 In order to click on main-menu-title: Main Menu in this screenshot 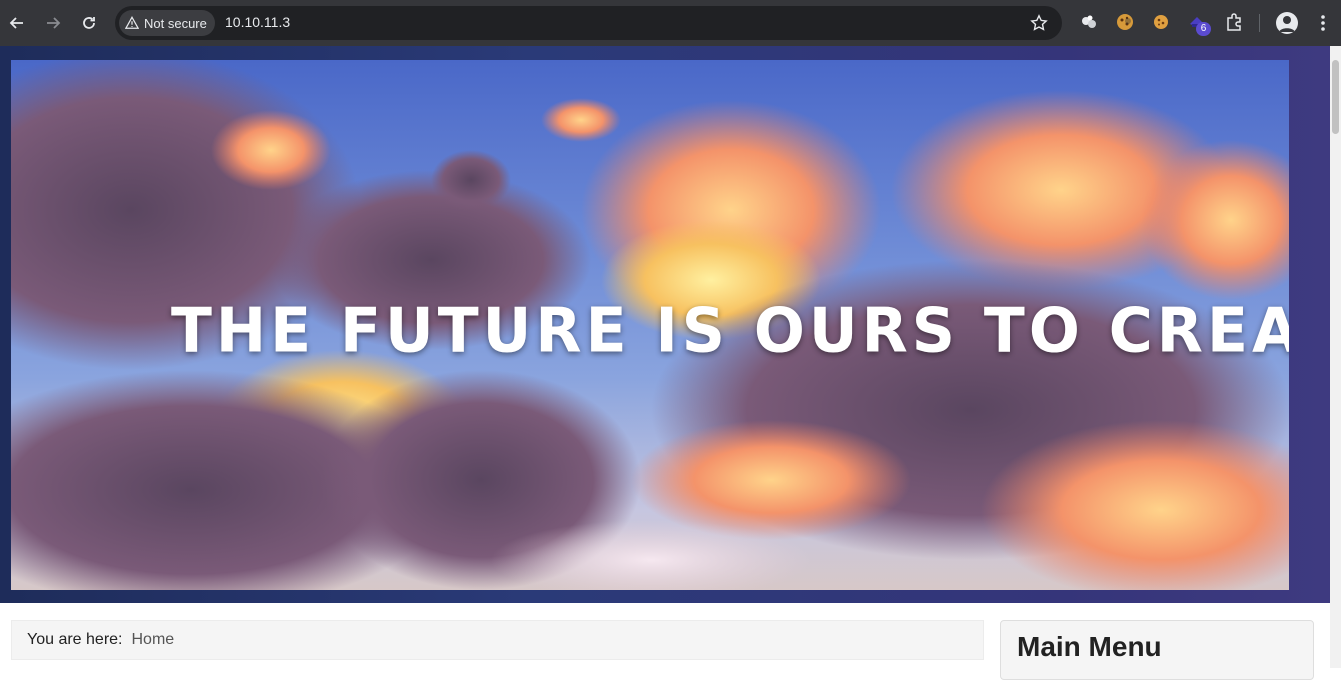, I will do `click(1089, 646)`.